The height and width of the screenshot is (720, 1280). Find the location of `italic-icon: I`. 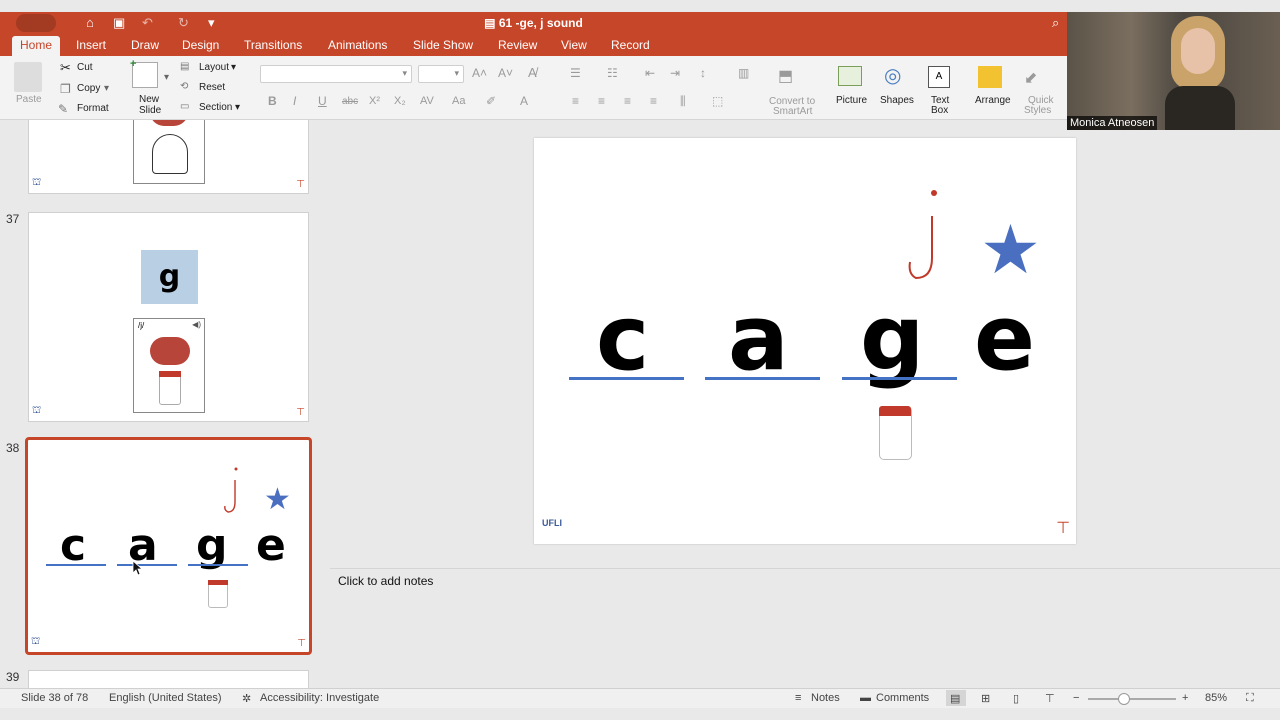

italic-icon: I is located at coordinates (294, 101).